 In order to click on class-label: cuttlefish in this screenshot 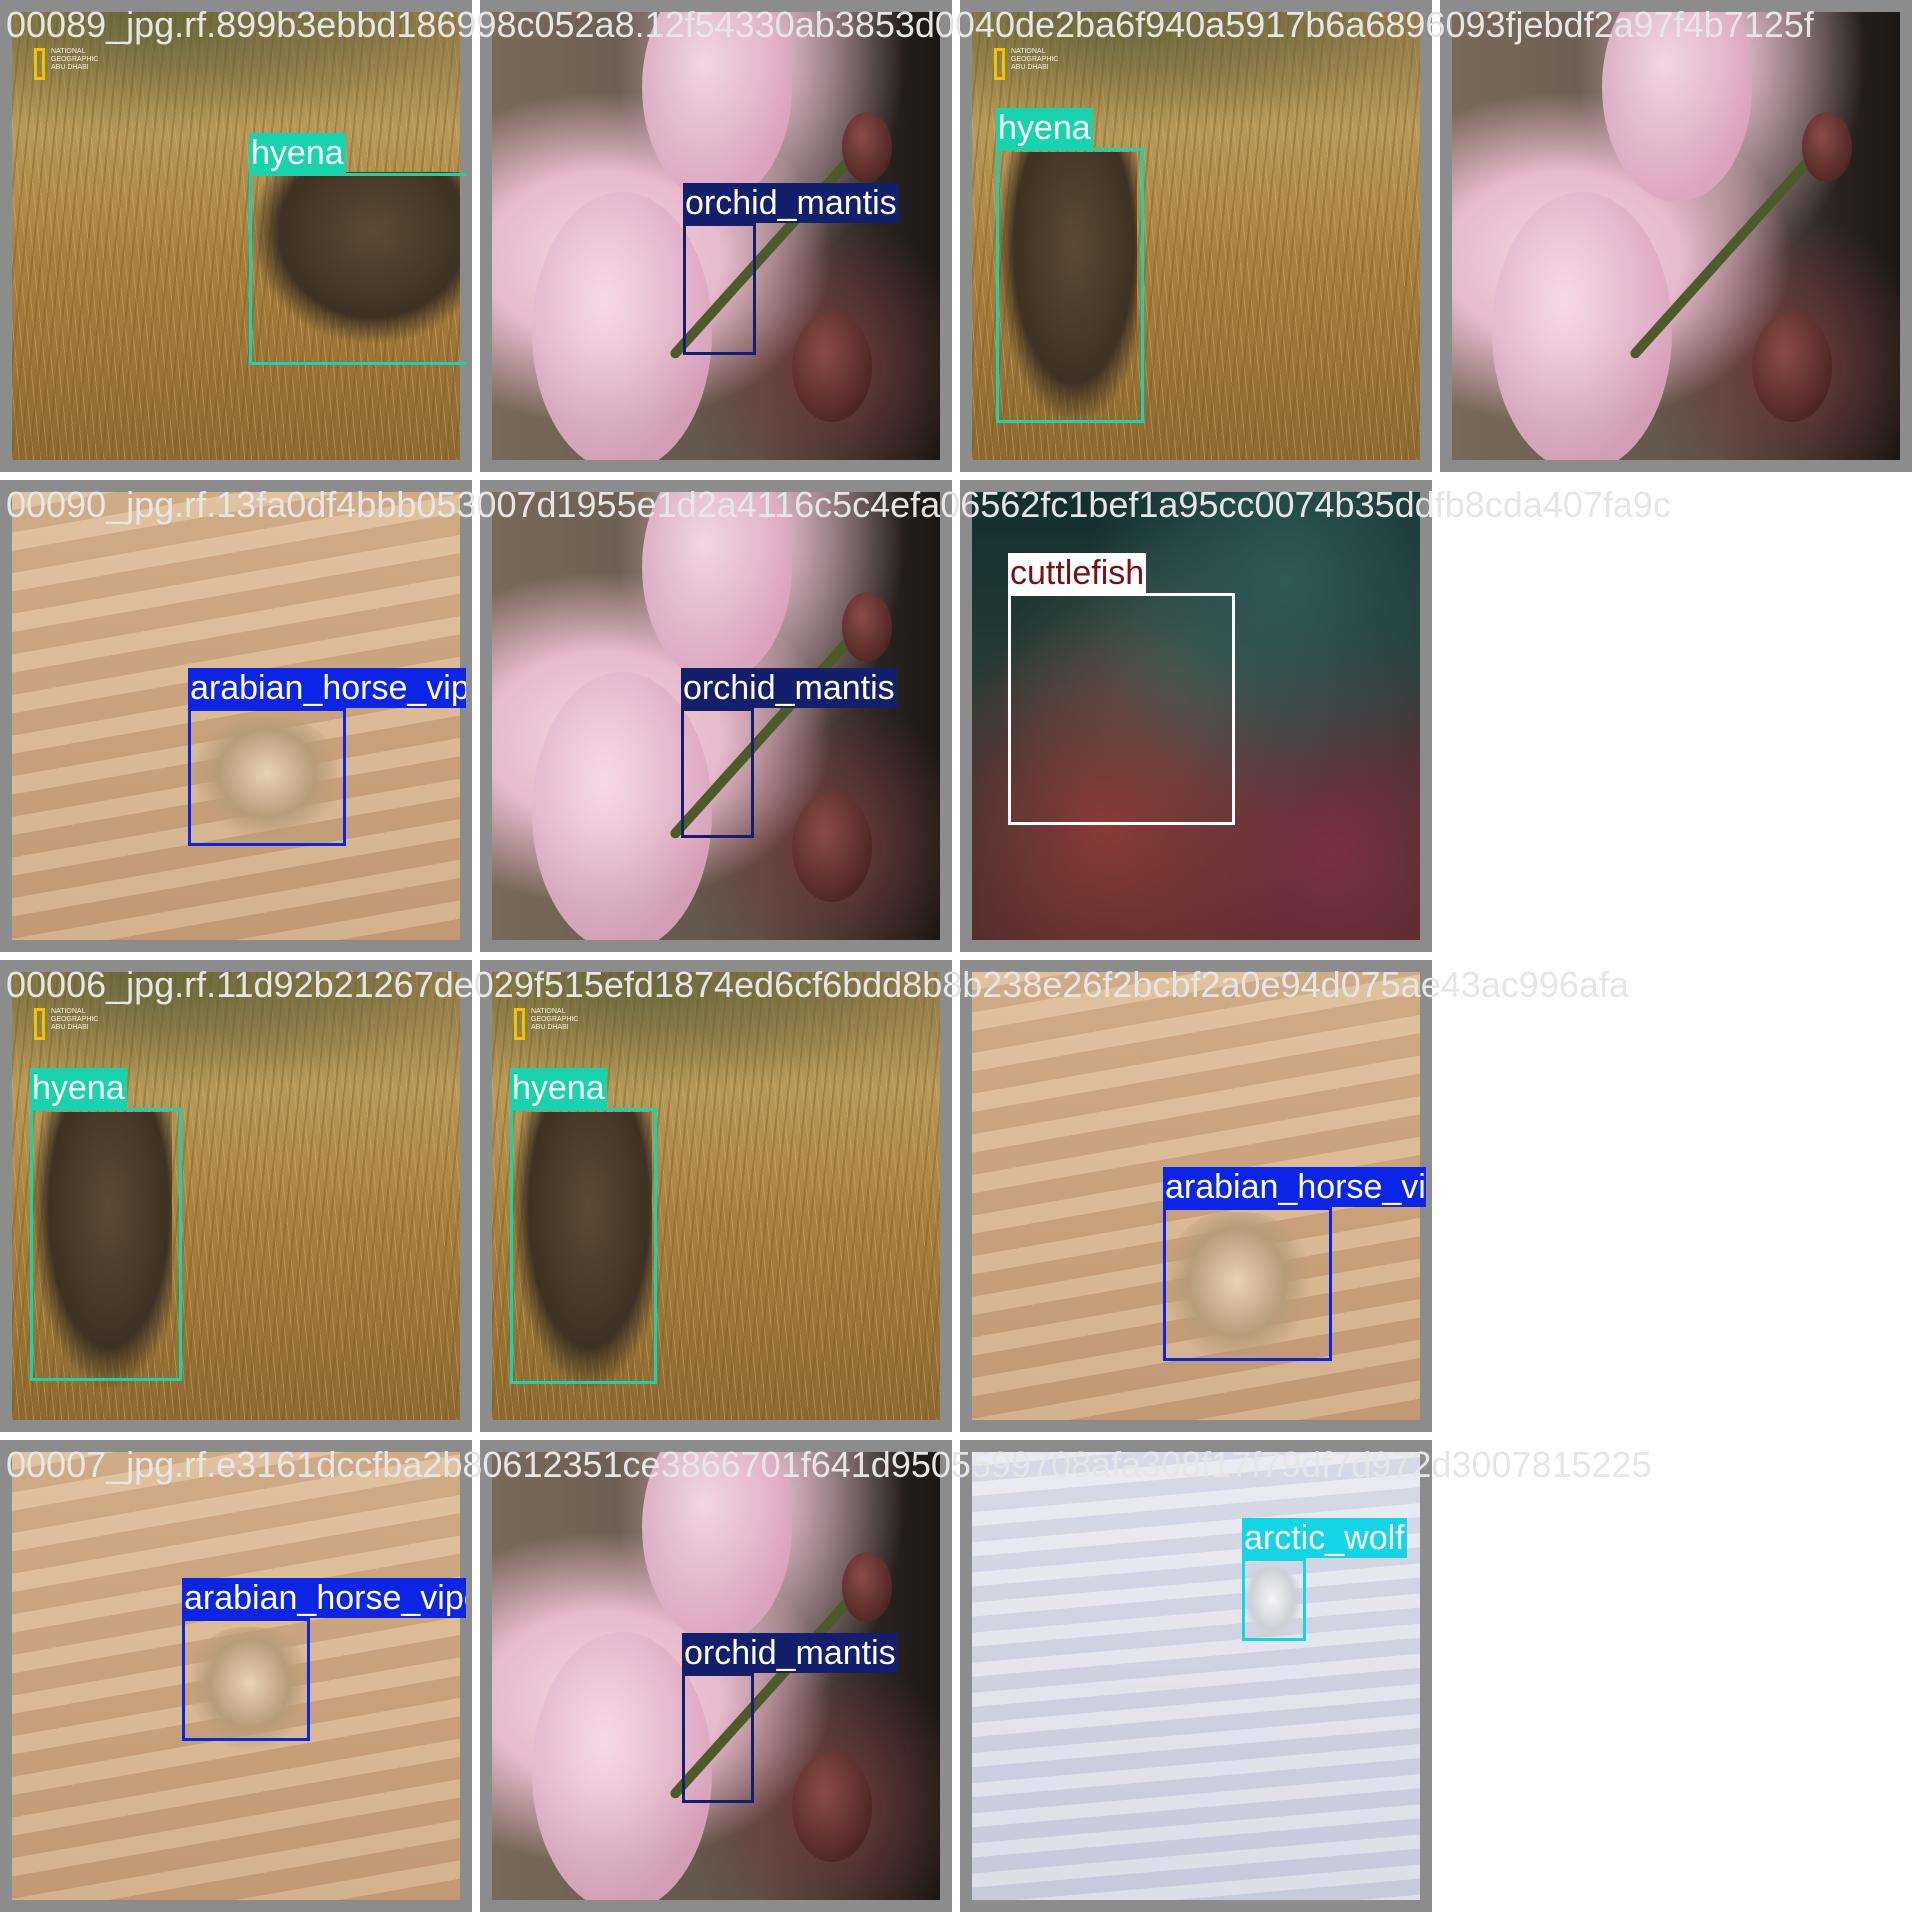, I will do `click(1077, 573)`.